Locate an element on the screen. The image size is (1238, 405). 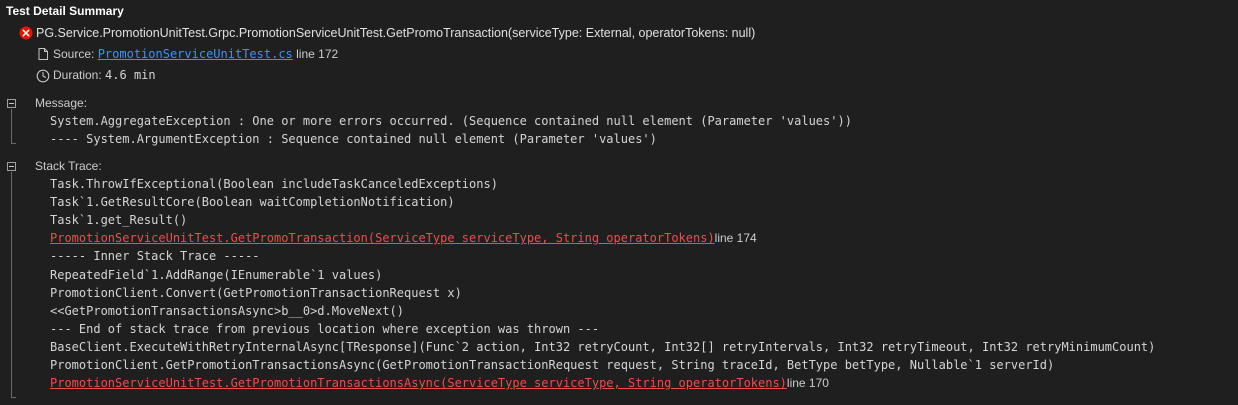
stack-frame-text: ----- Inner Stack Trace ----- is located at coordinates (155, 256).